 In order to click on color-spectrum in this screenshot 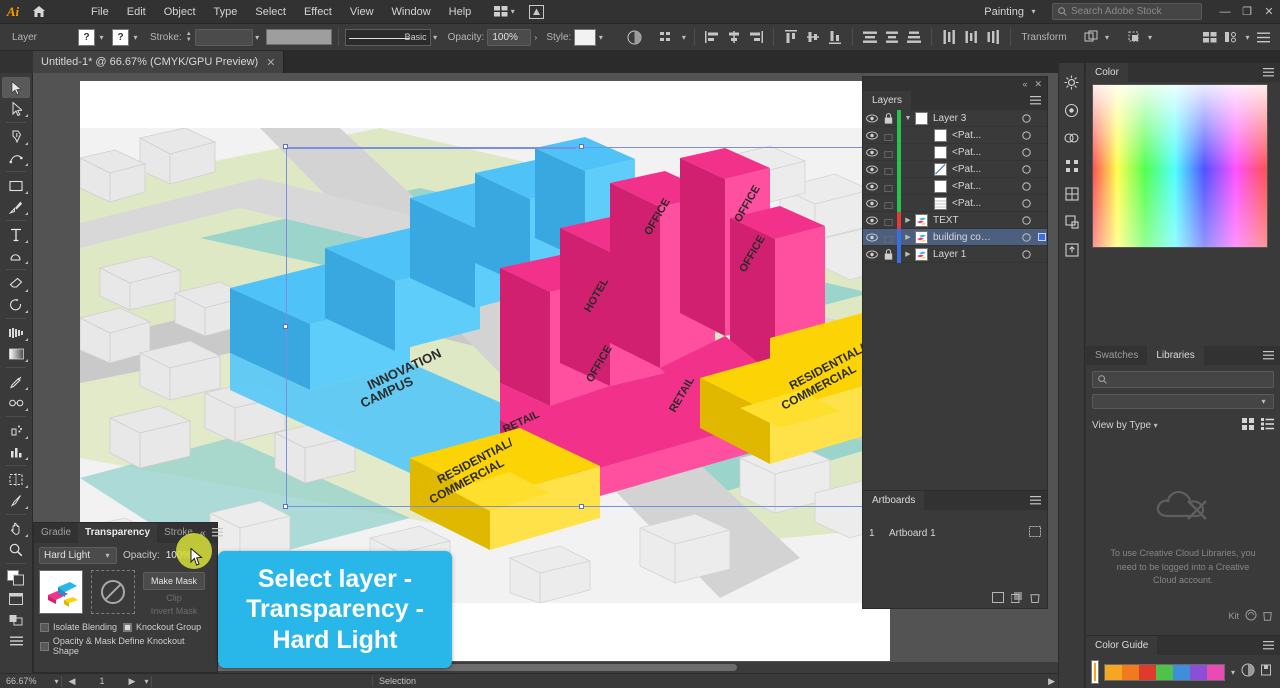, I will do `click(1180, 166)`.